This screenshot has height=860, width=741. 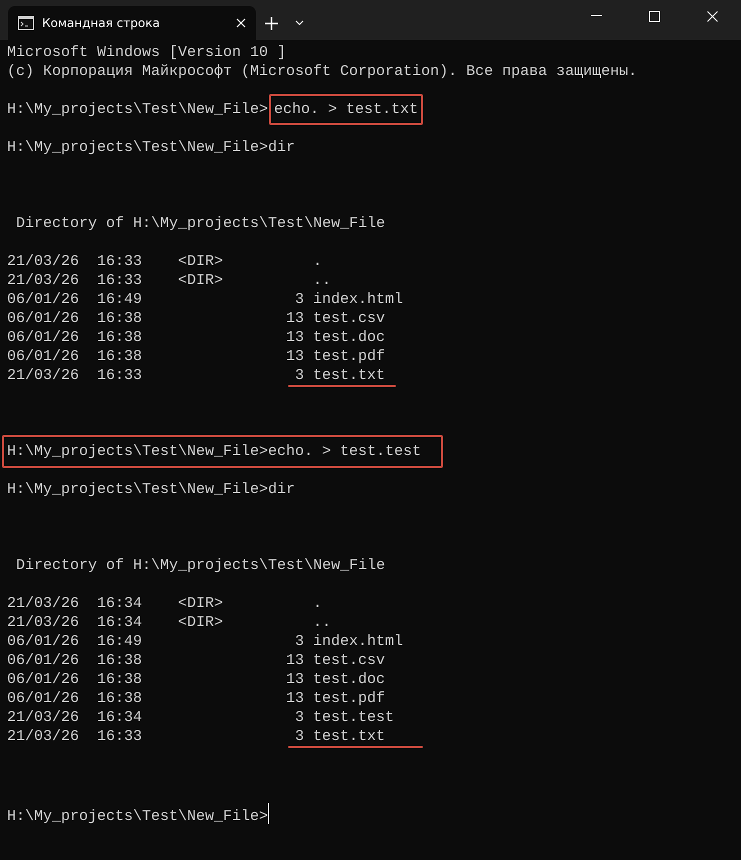 I want to click on minimize-icon, so click(x=596, y=16).